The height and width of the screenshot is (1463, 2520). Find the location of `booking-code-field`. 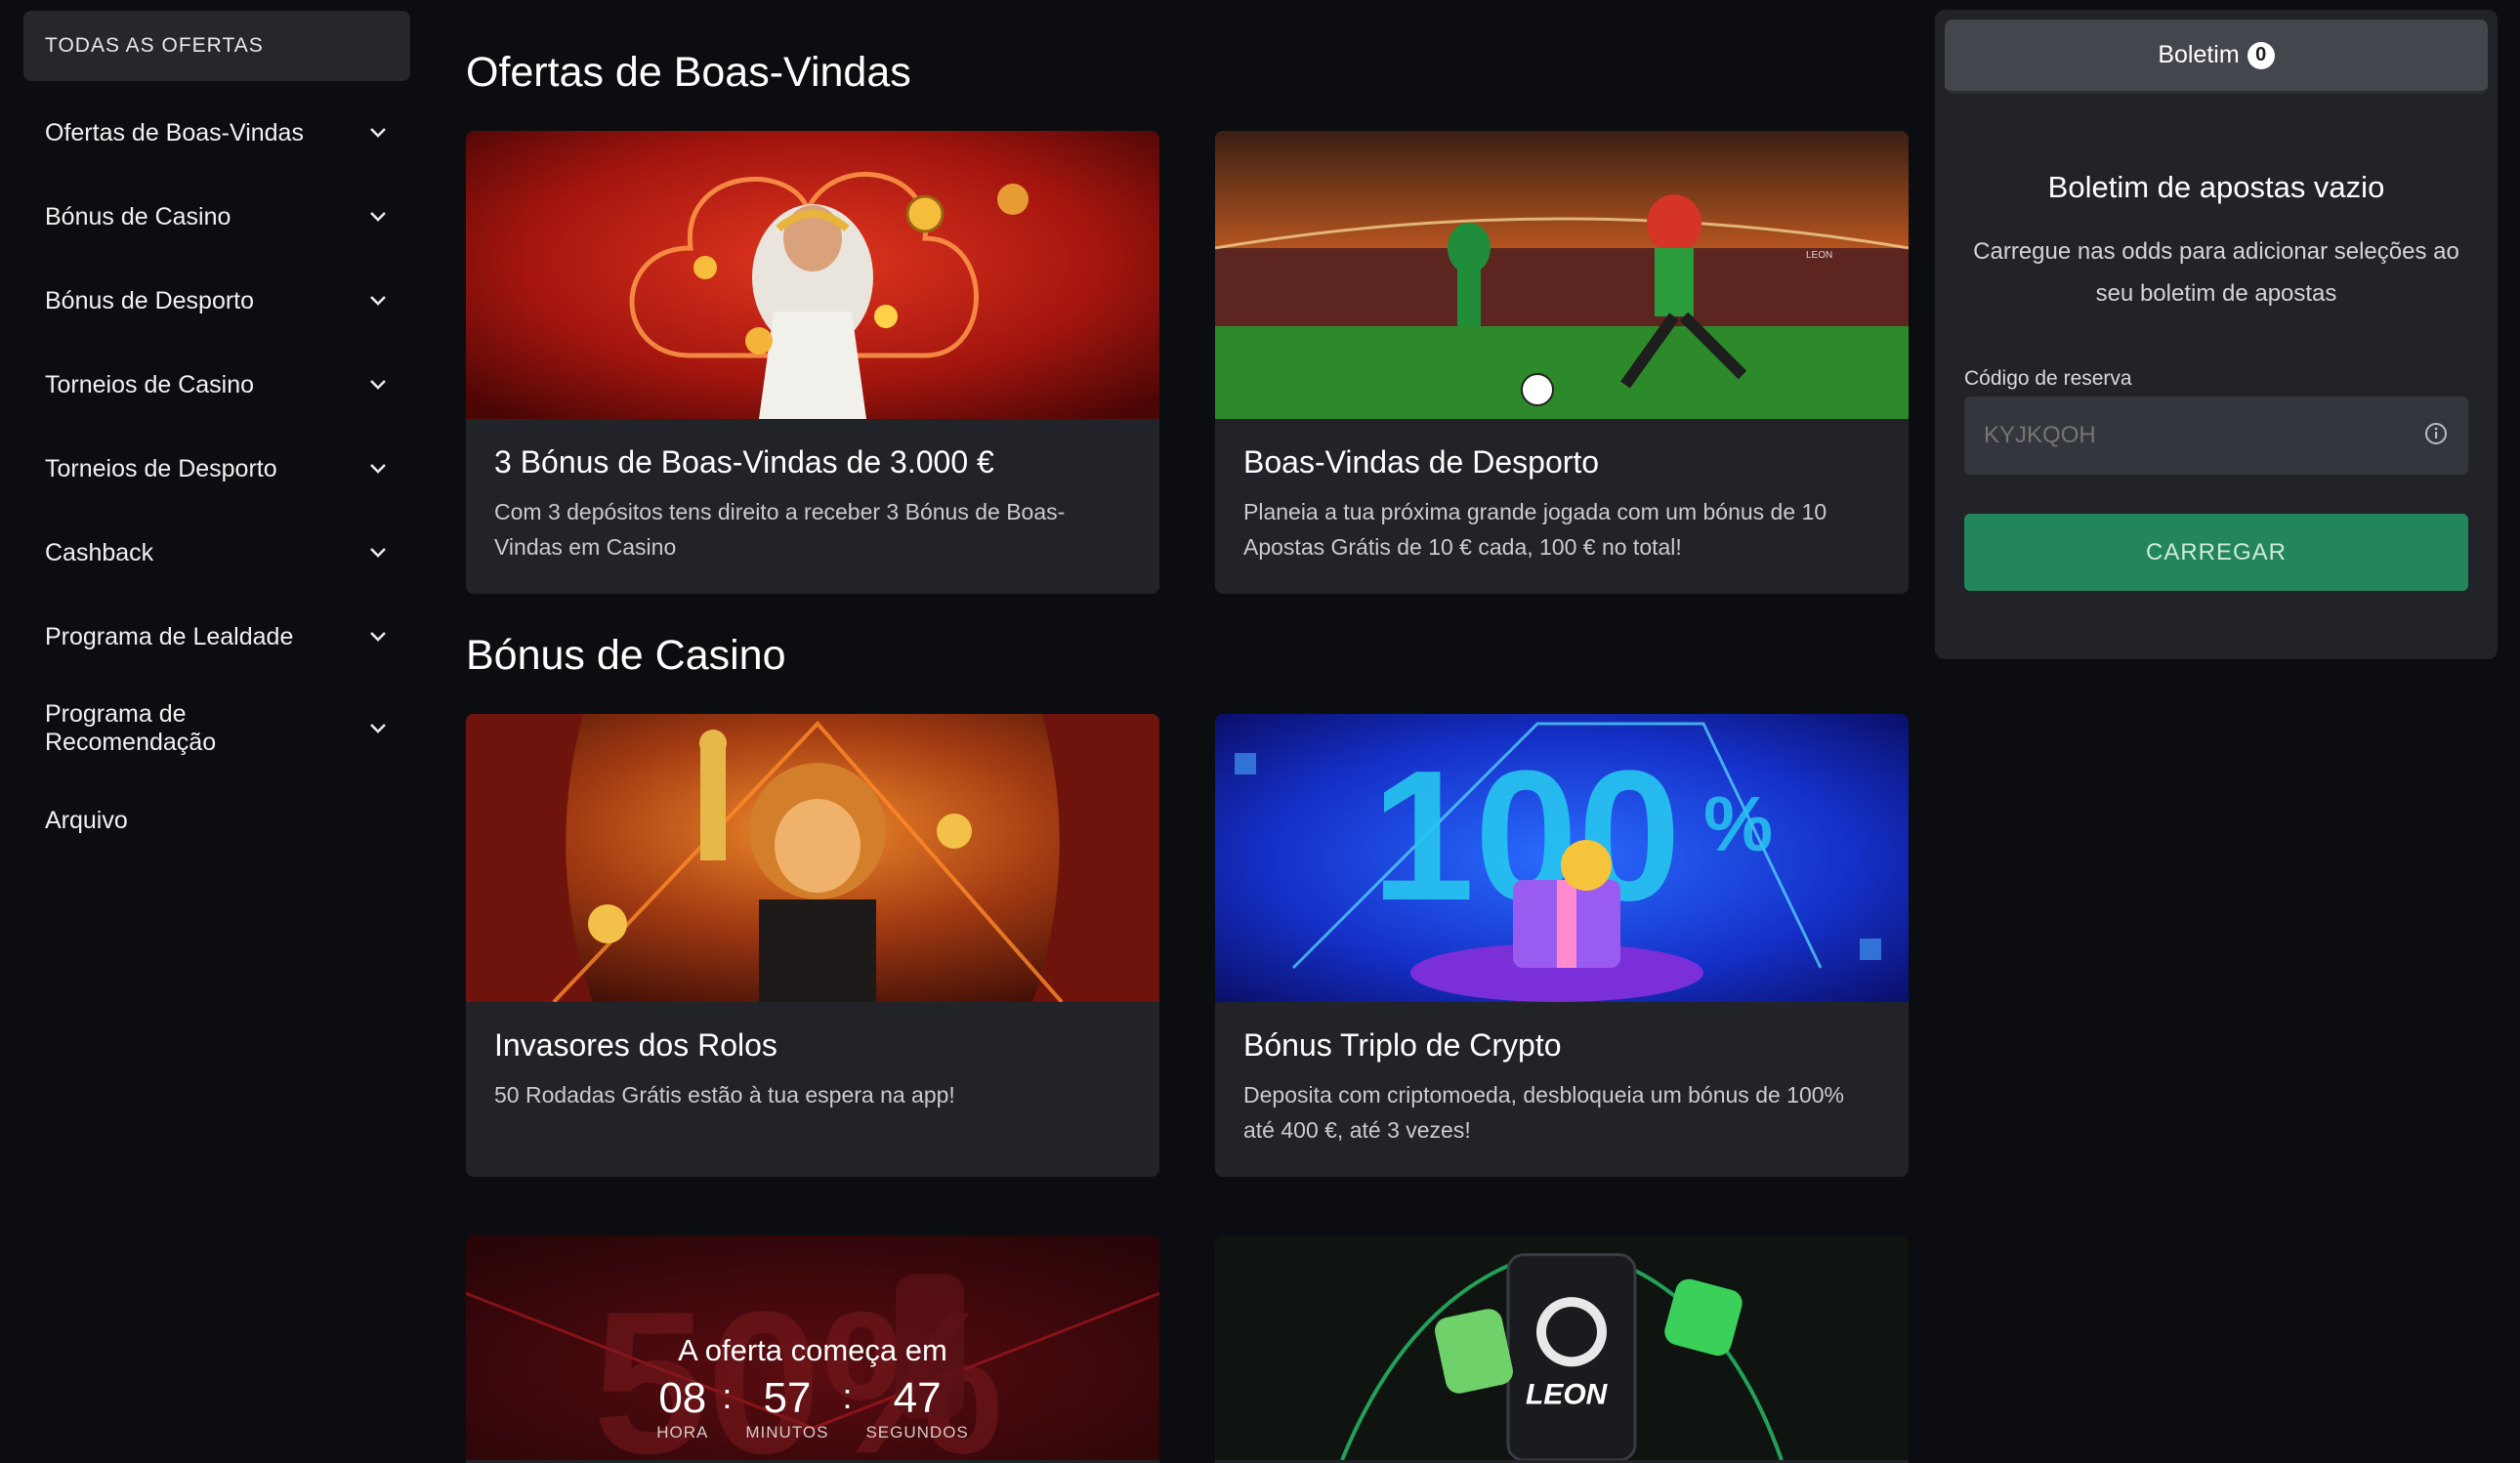

booking-code-field is located at coordinates (2216, 436).